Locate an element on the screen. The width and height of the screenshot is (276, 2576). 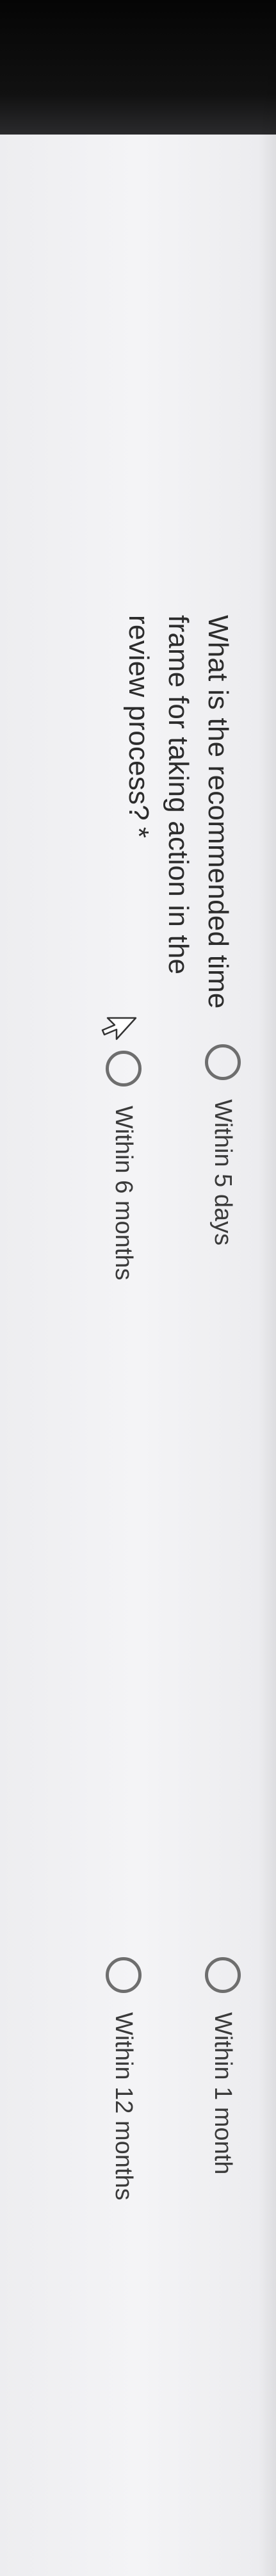
required-marker: * is located at coordinates (138, 832).